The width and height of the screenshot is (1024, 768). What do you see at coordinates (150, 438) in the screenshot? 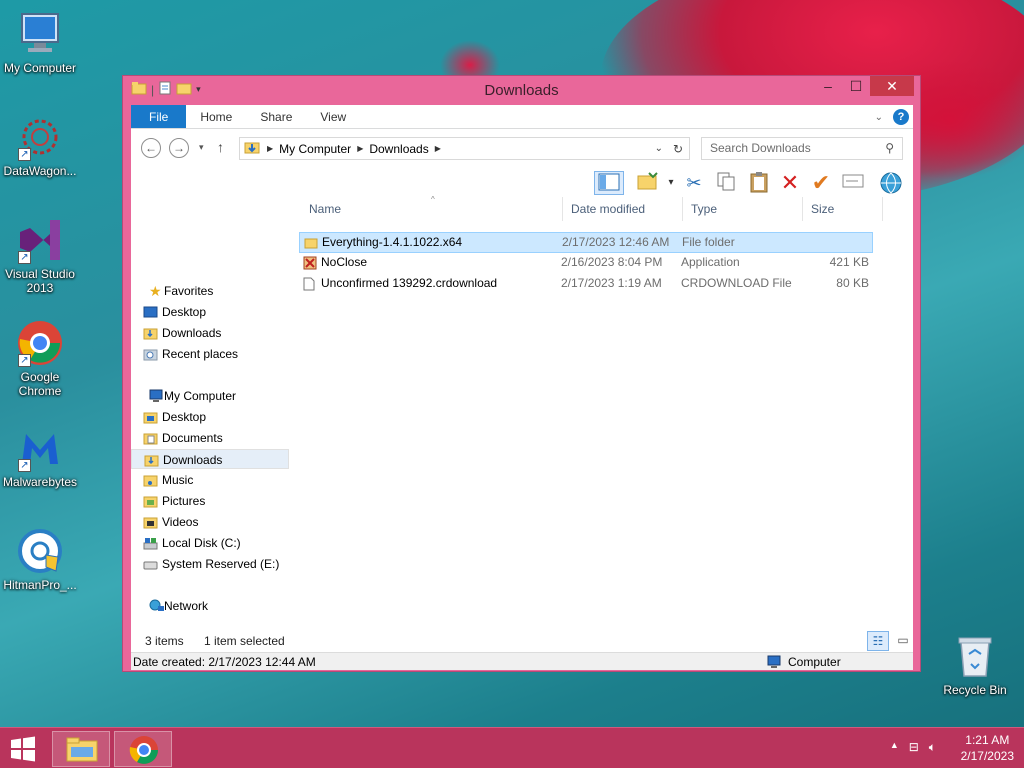
I see `documents-folder-icon` at bounding box center [150, 438].